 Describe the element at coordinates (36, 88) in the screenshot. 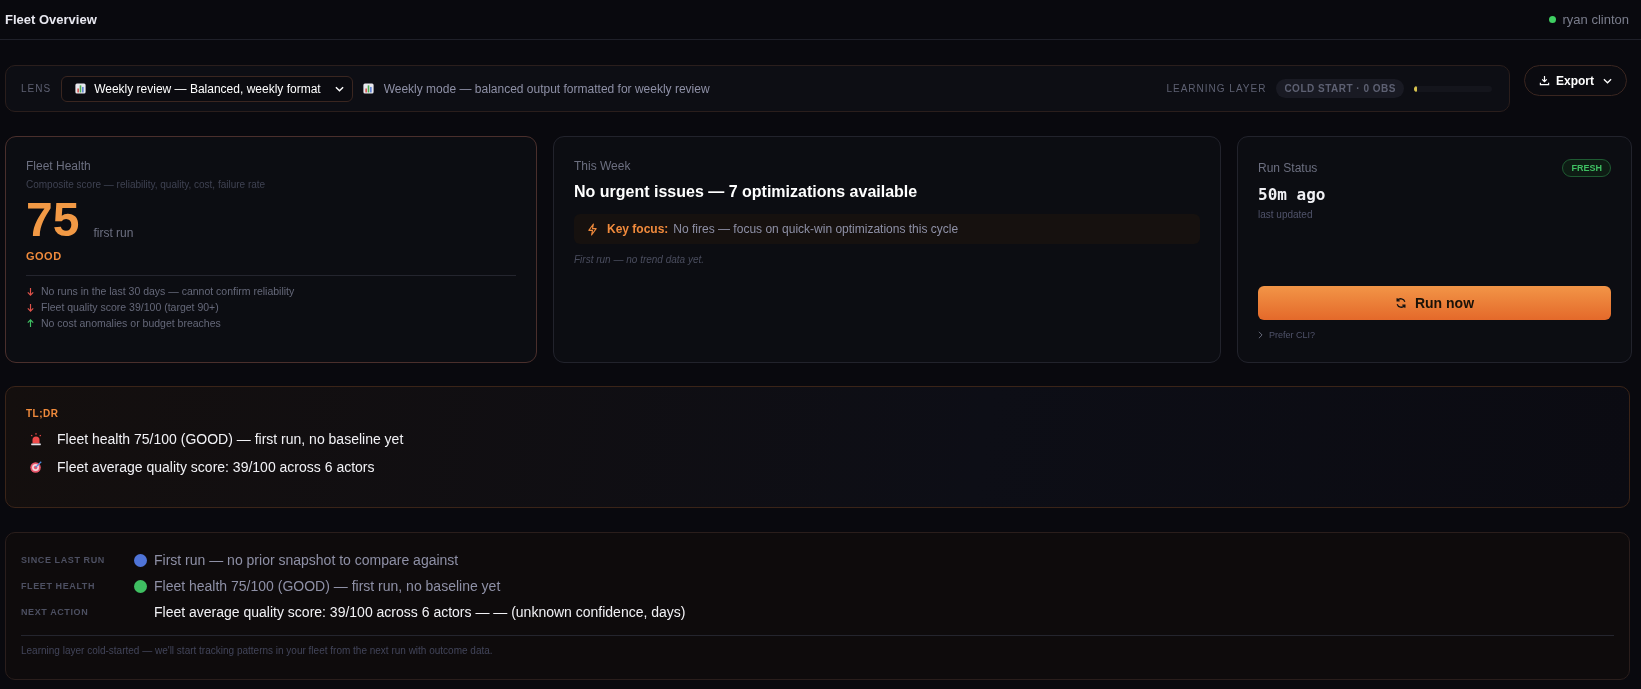

I see `lens-label: LENS` at that location.